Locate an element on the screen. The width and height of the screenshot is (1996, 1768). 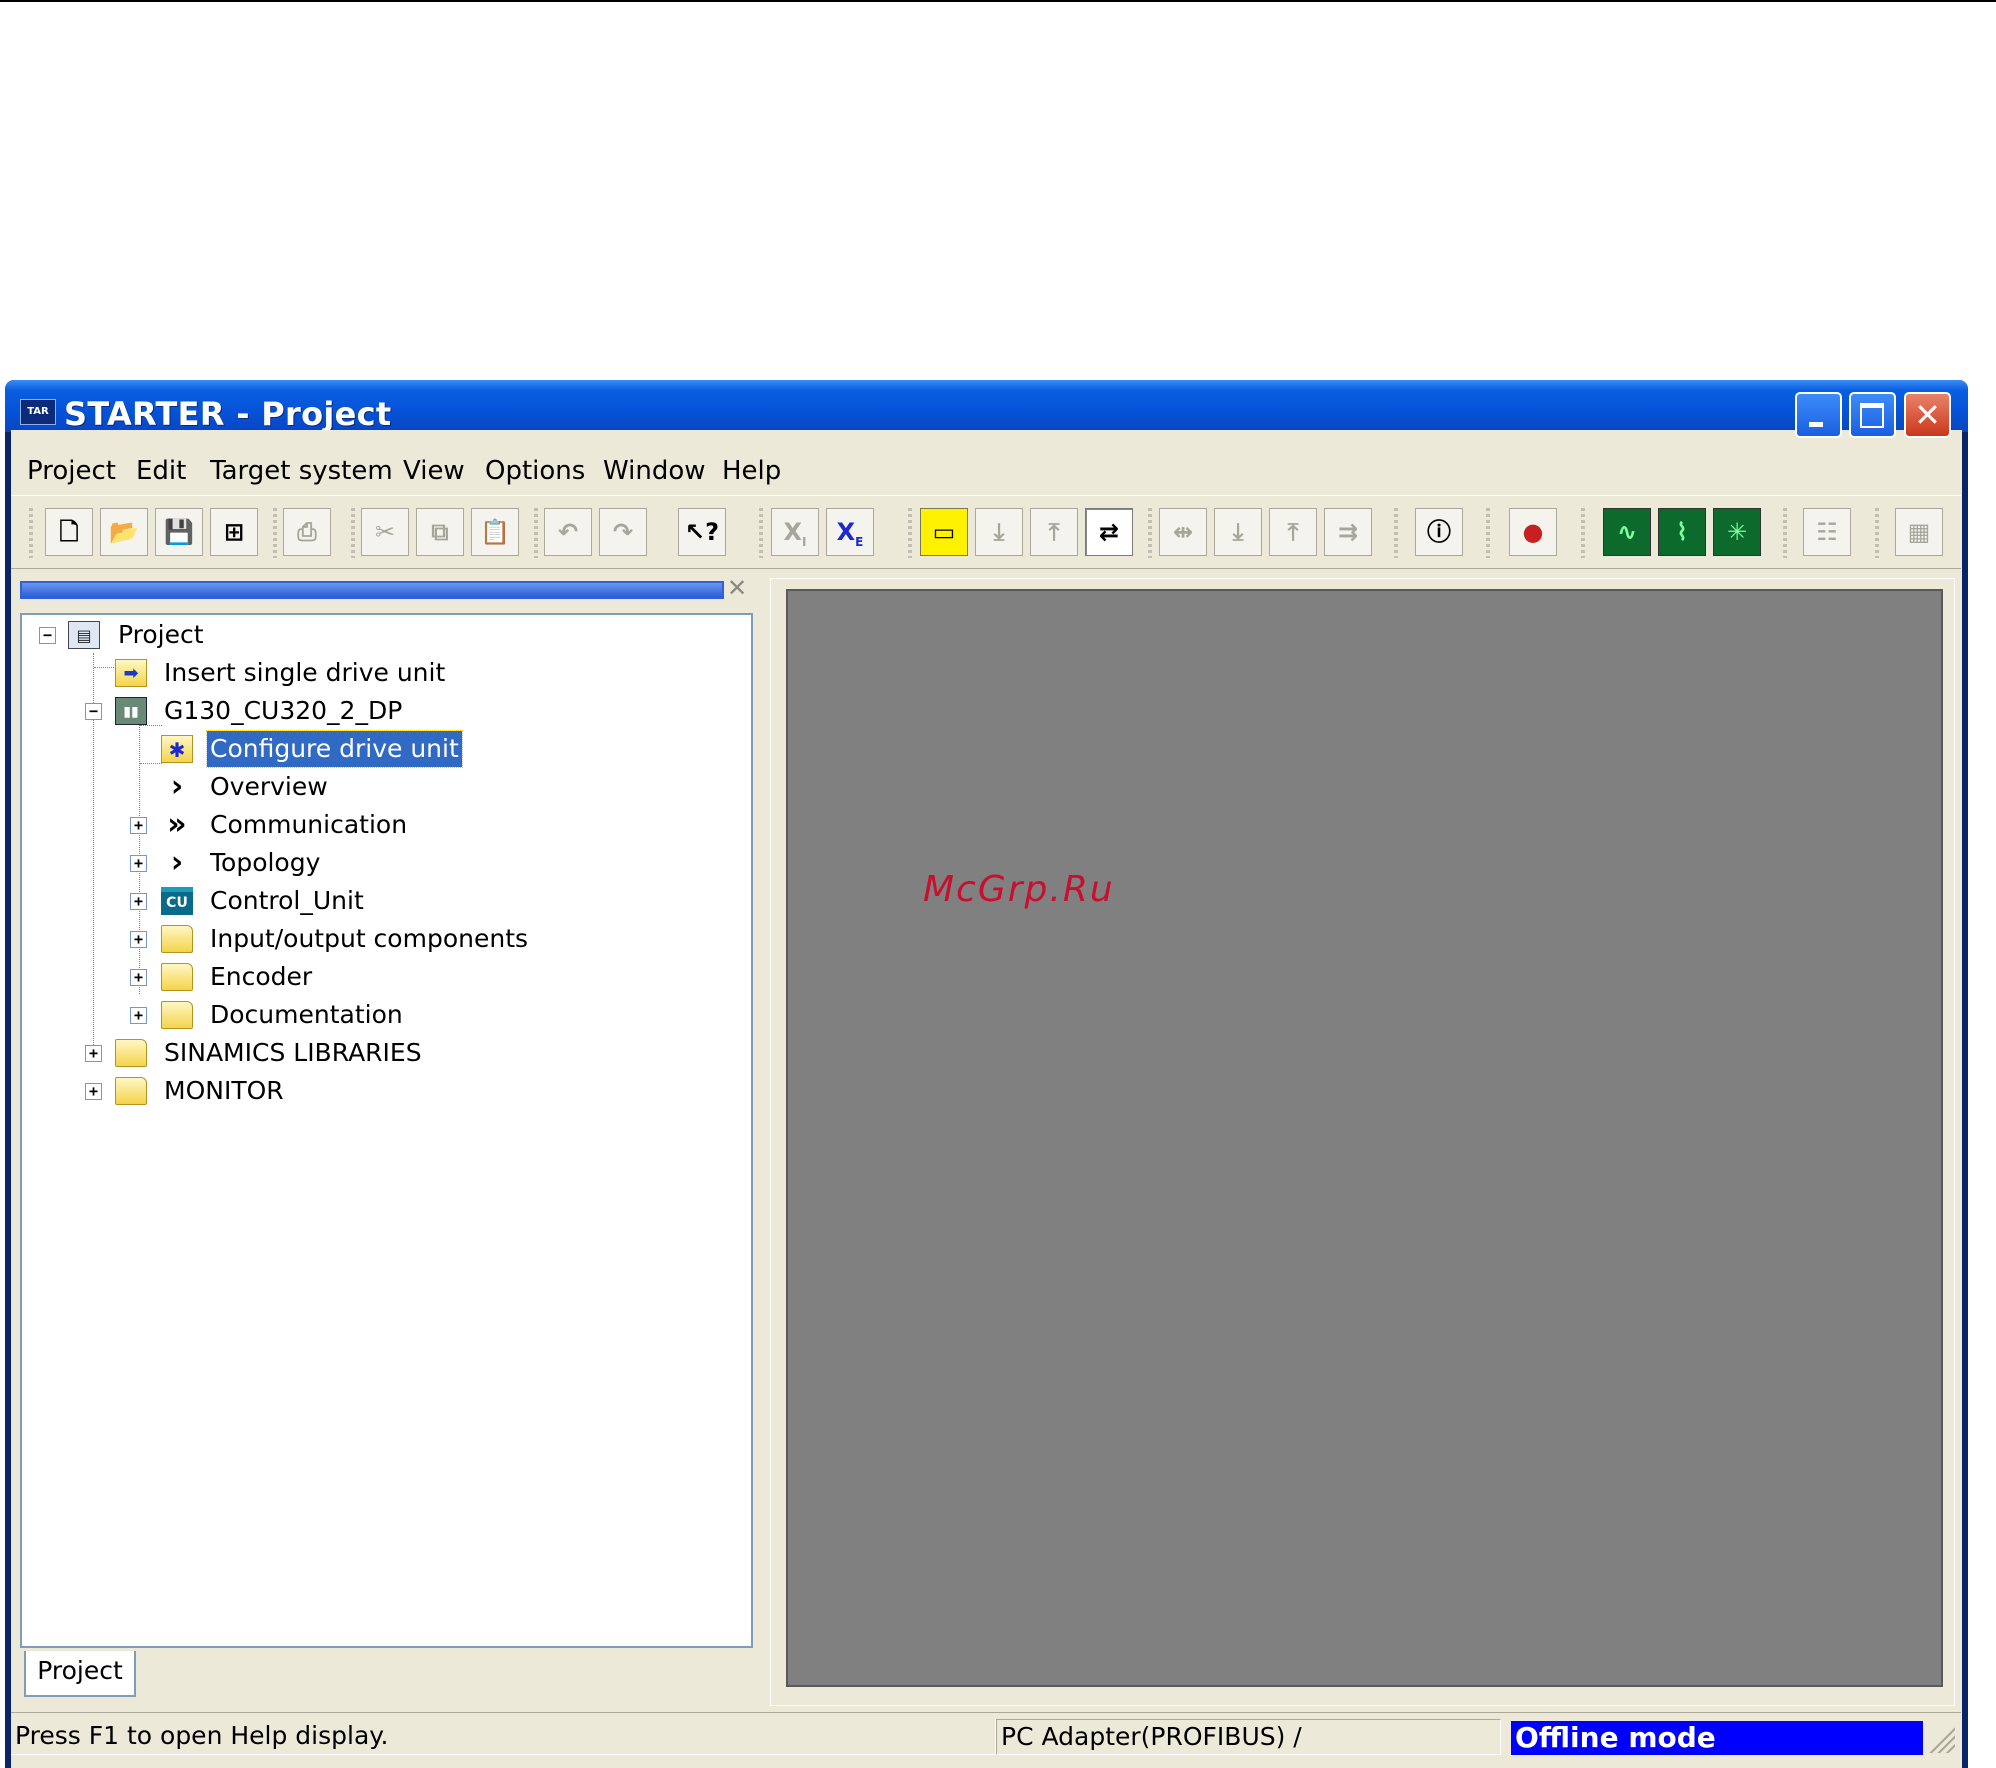
status-mode-badge: Offline mode is located at coordinates (1717, 1738).